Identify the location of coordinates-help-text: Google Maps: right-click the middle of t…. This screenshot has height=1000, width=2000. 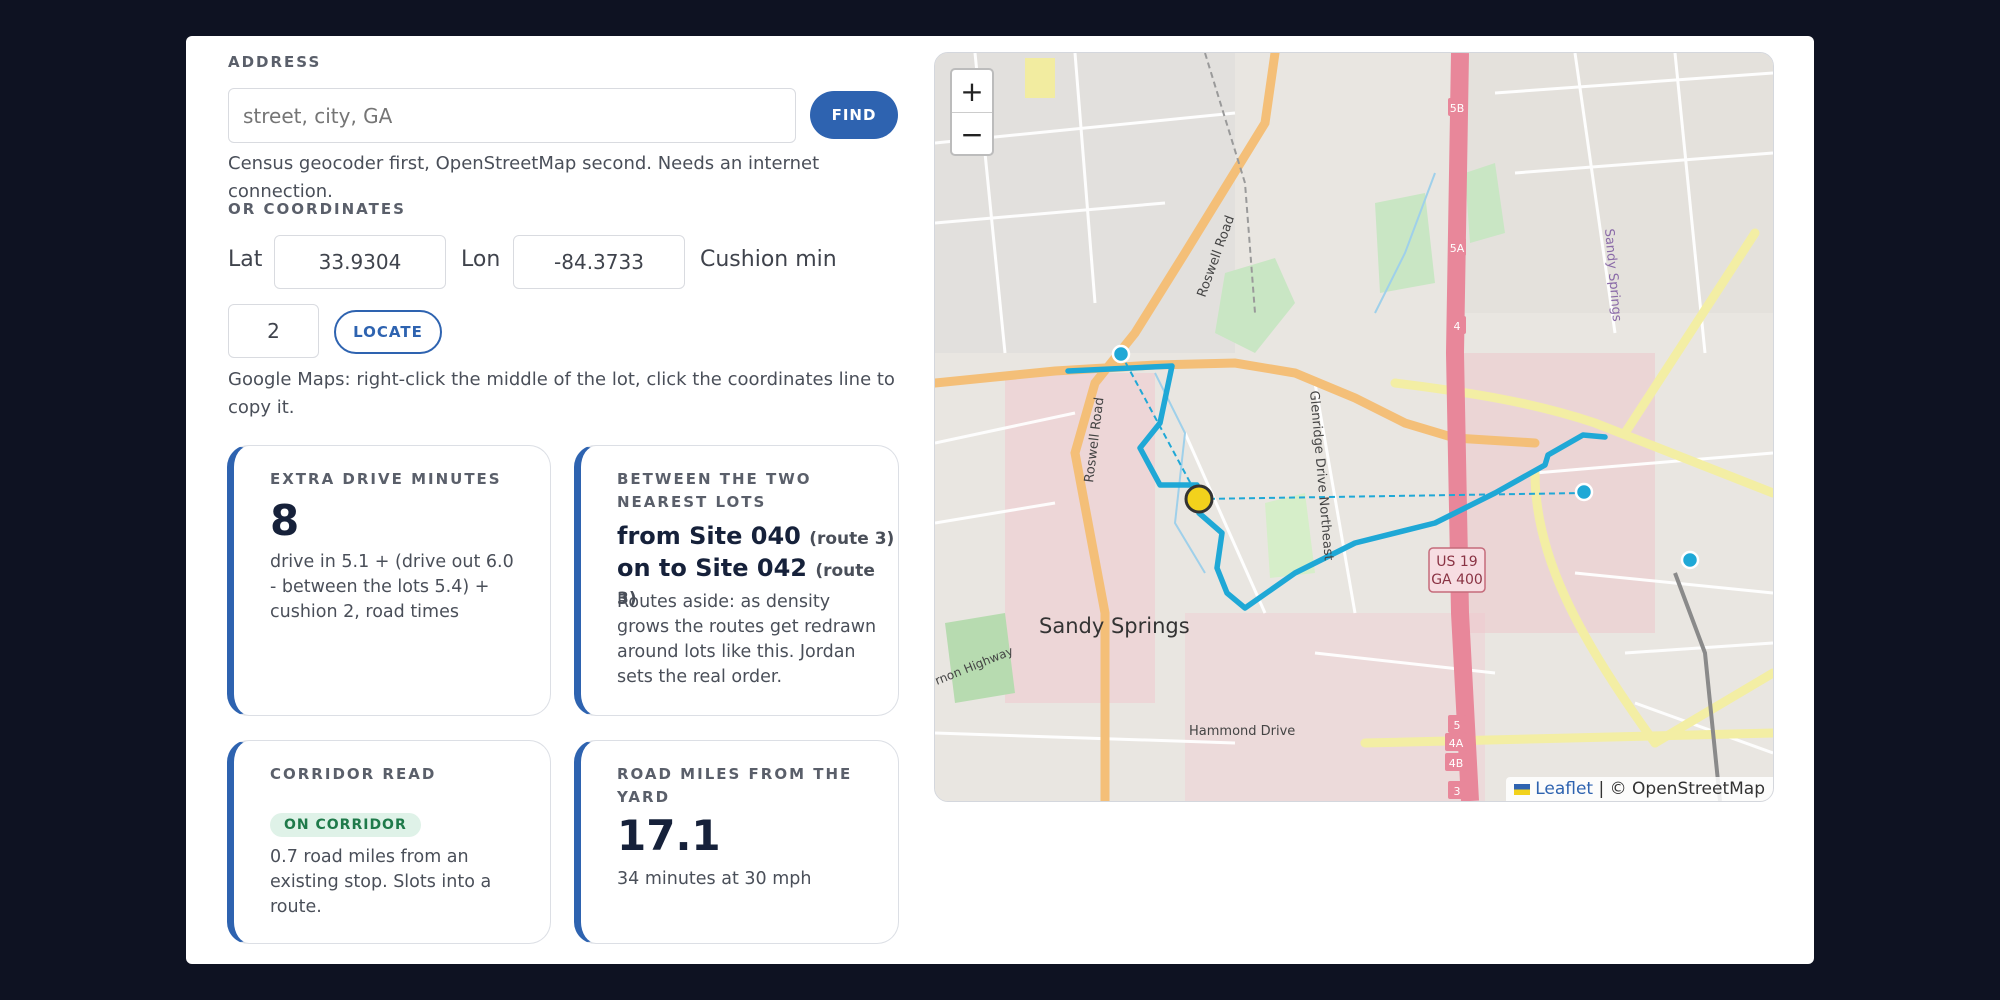
(561, 393).